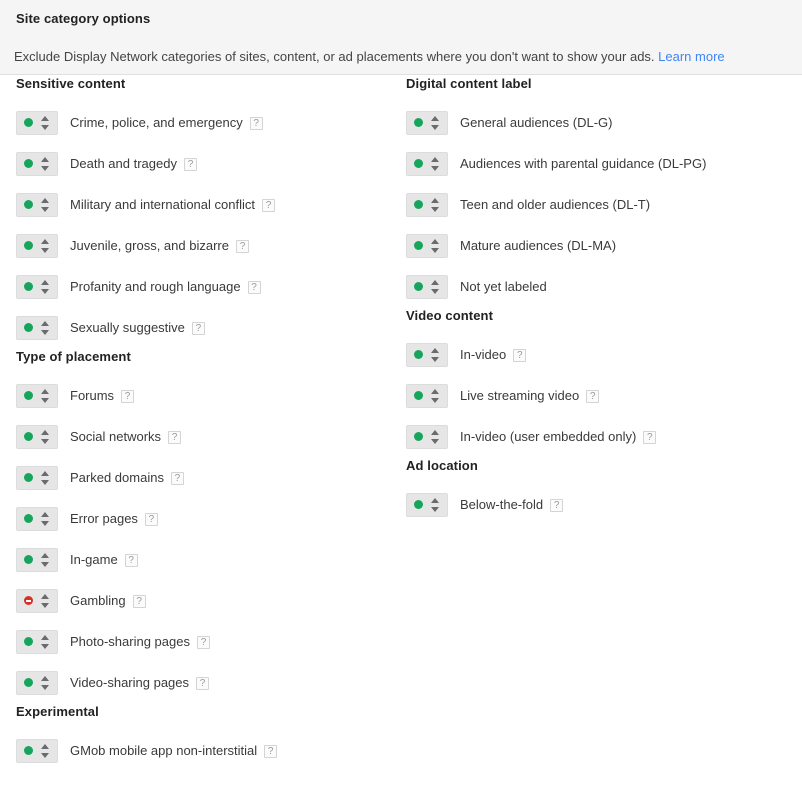 This screenshot has height=804, width=802. I want to click on option-row: Error pages?, so click(206, 518).